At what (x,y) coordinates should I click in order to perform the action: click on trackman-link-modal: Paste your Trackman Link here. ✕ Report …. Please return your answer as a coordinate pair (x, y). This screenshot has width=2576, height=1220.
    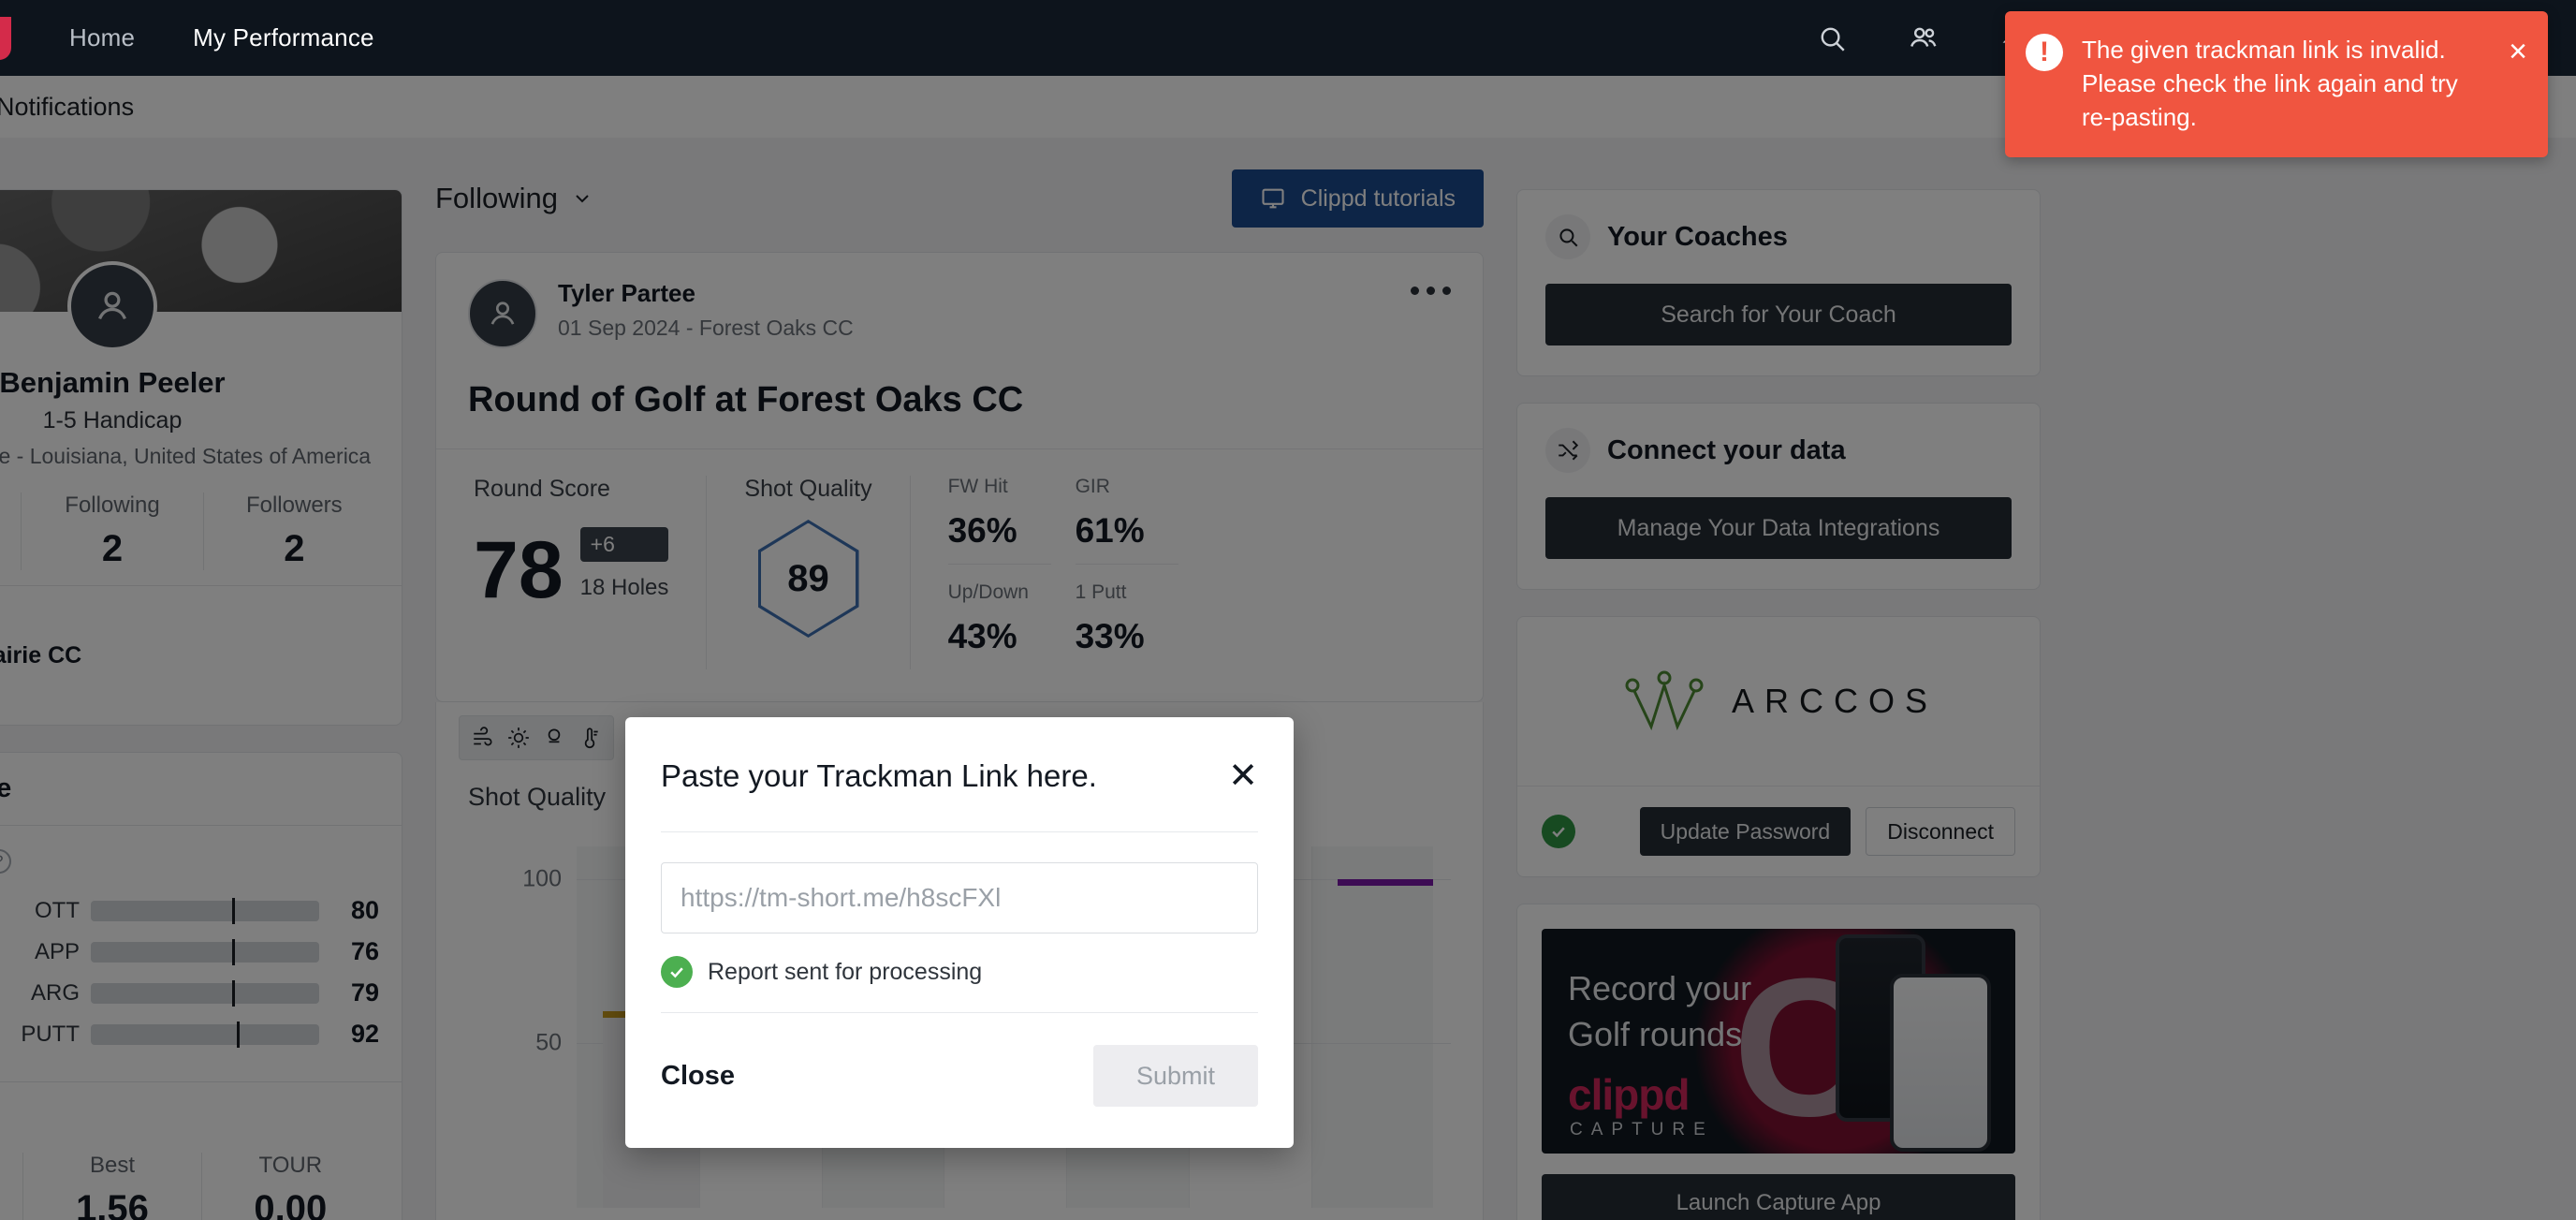
    Looking at the image, I should click on (960, 932).